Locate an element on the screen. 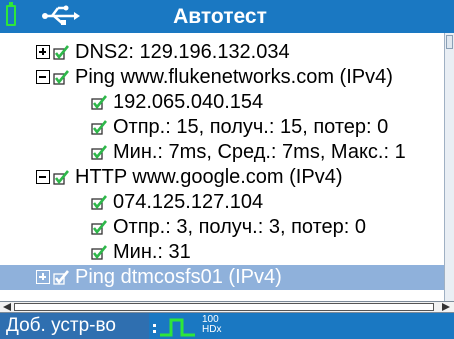  tree-row-label: 192.065.040.154 is located at coordinates (188, 102).